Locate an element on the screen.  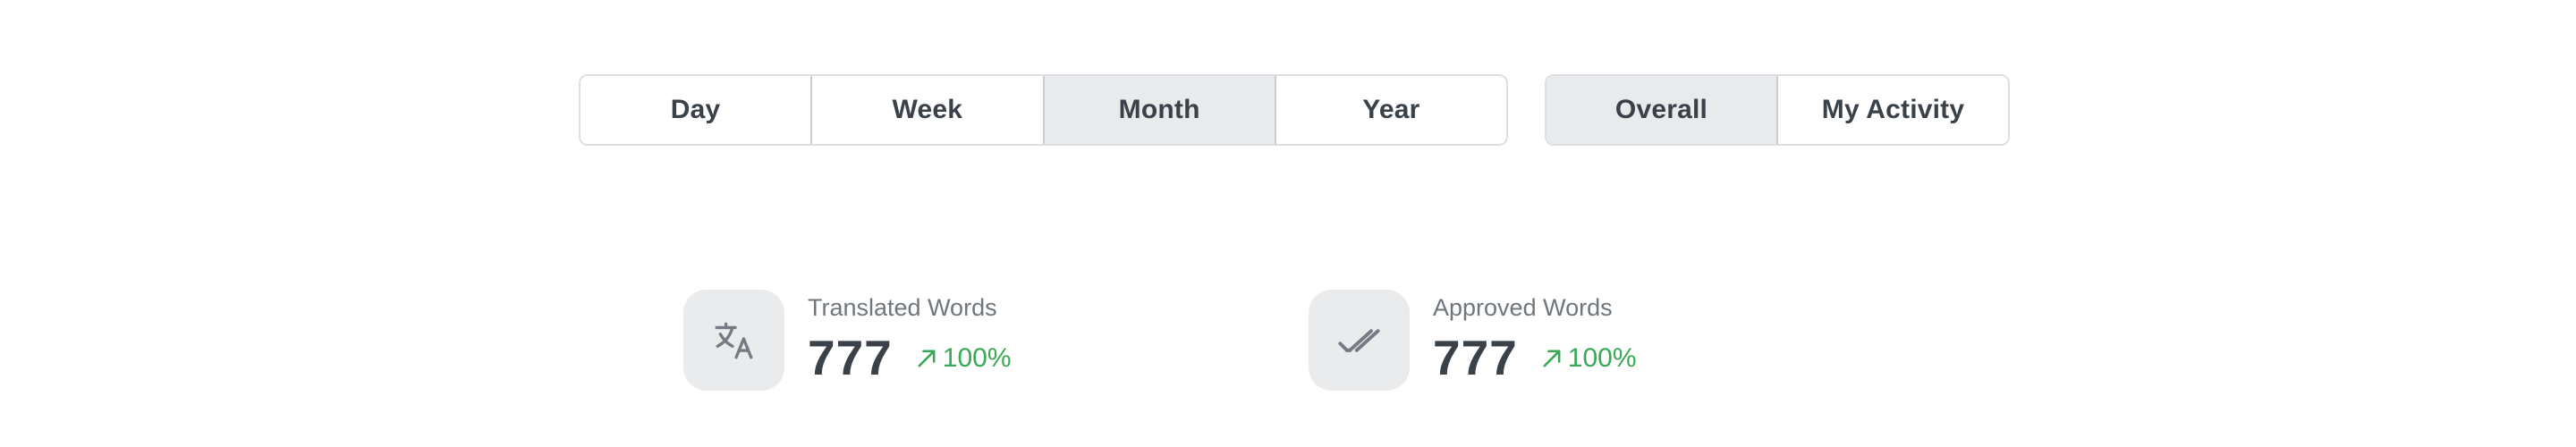
translate-icon is located at coordinates (733, 340).